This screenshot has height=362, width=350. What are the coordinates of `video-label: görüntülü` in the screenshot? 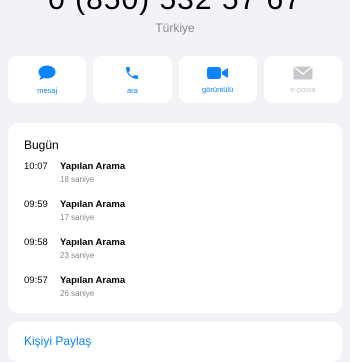 It's located at (217, 89).